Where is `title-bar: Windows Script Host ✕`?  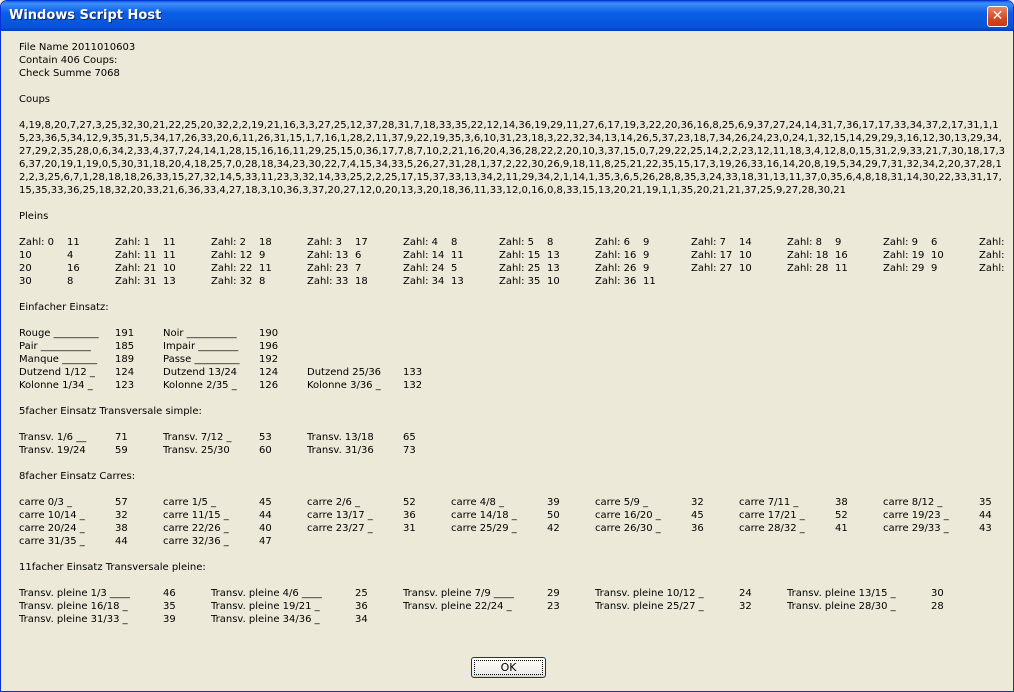
title-bar: Windows Script Host ✕ is located at coordinates (507, 16).